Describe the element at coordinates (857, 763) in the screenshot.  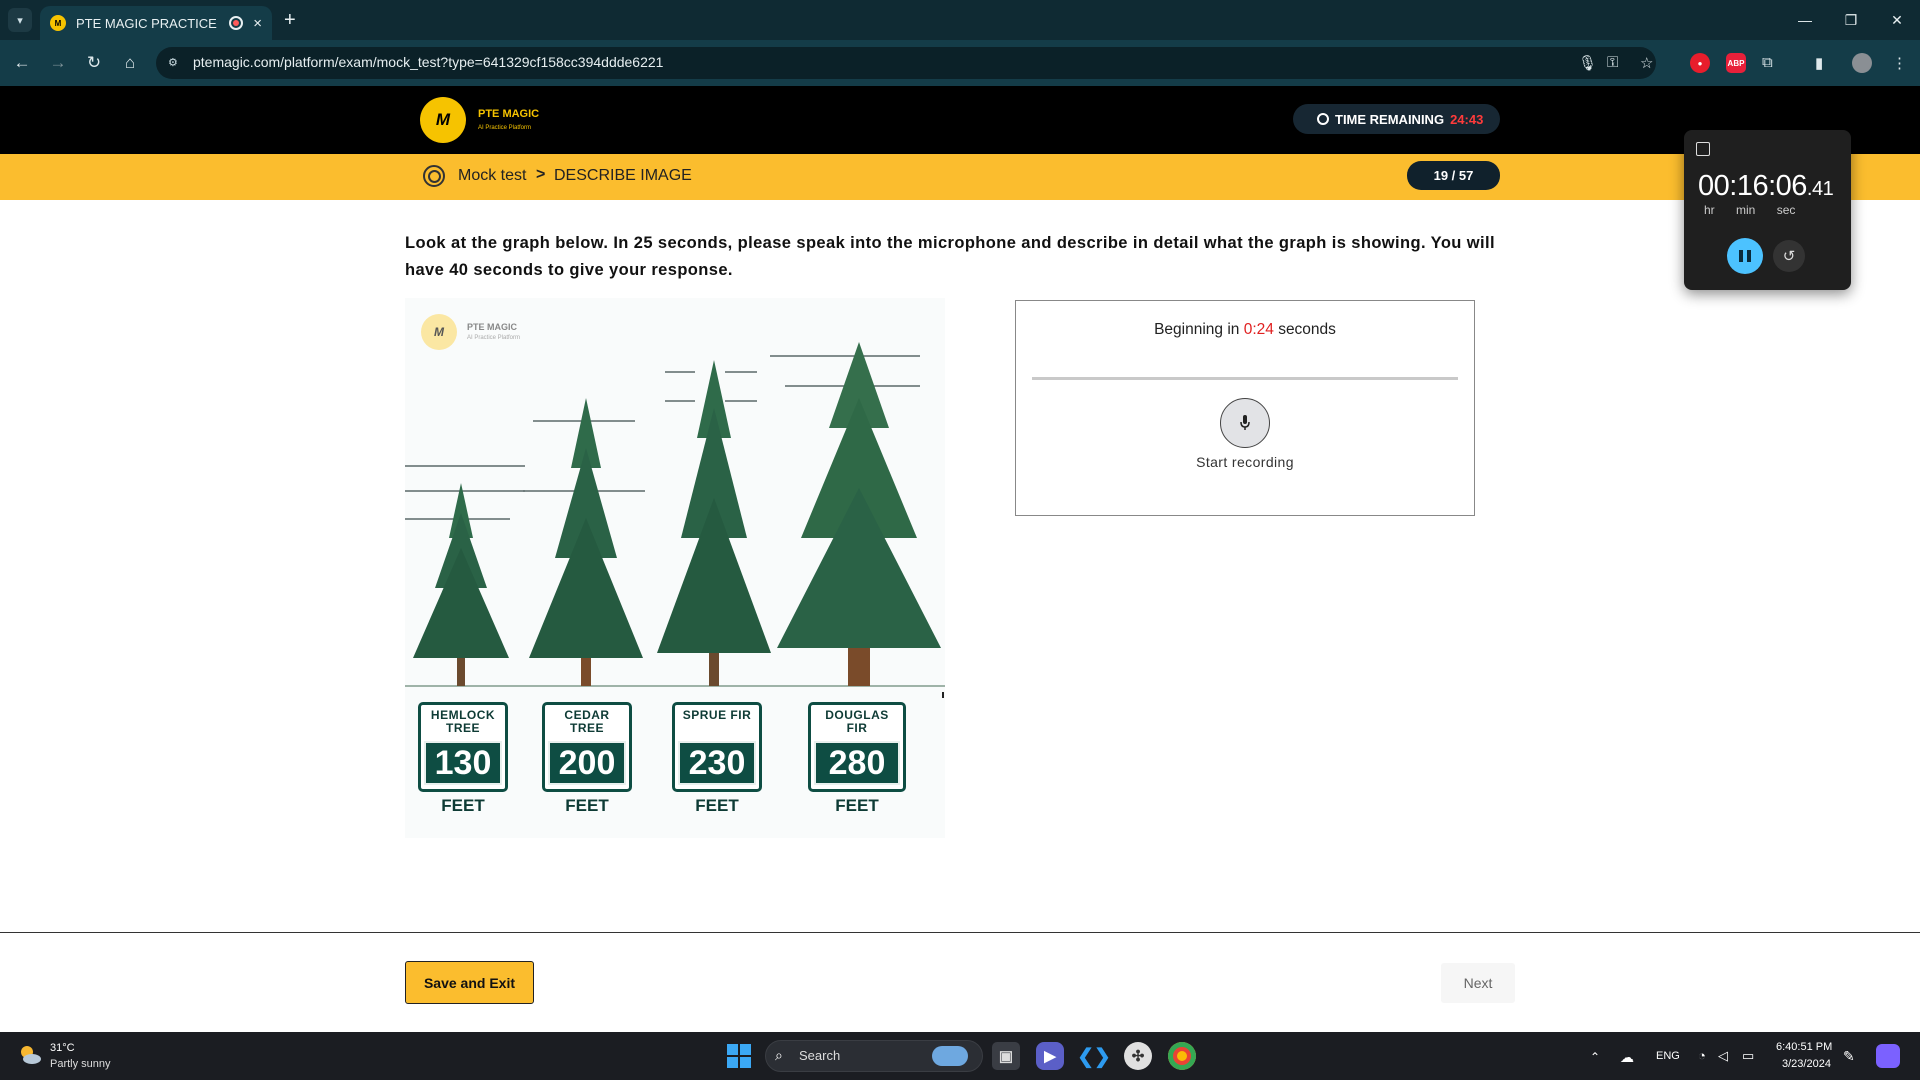
I see `tree-height: 280` at that location.